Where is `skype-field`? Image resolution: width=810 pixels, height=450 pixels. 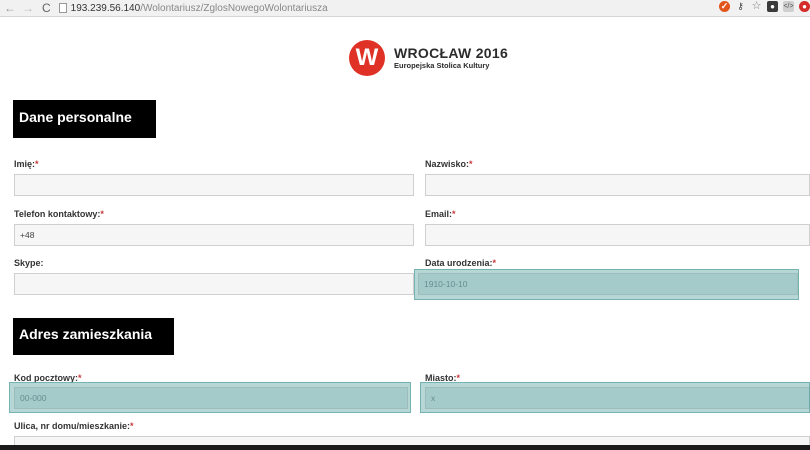
skype-field is located at coordinates (214, 284).